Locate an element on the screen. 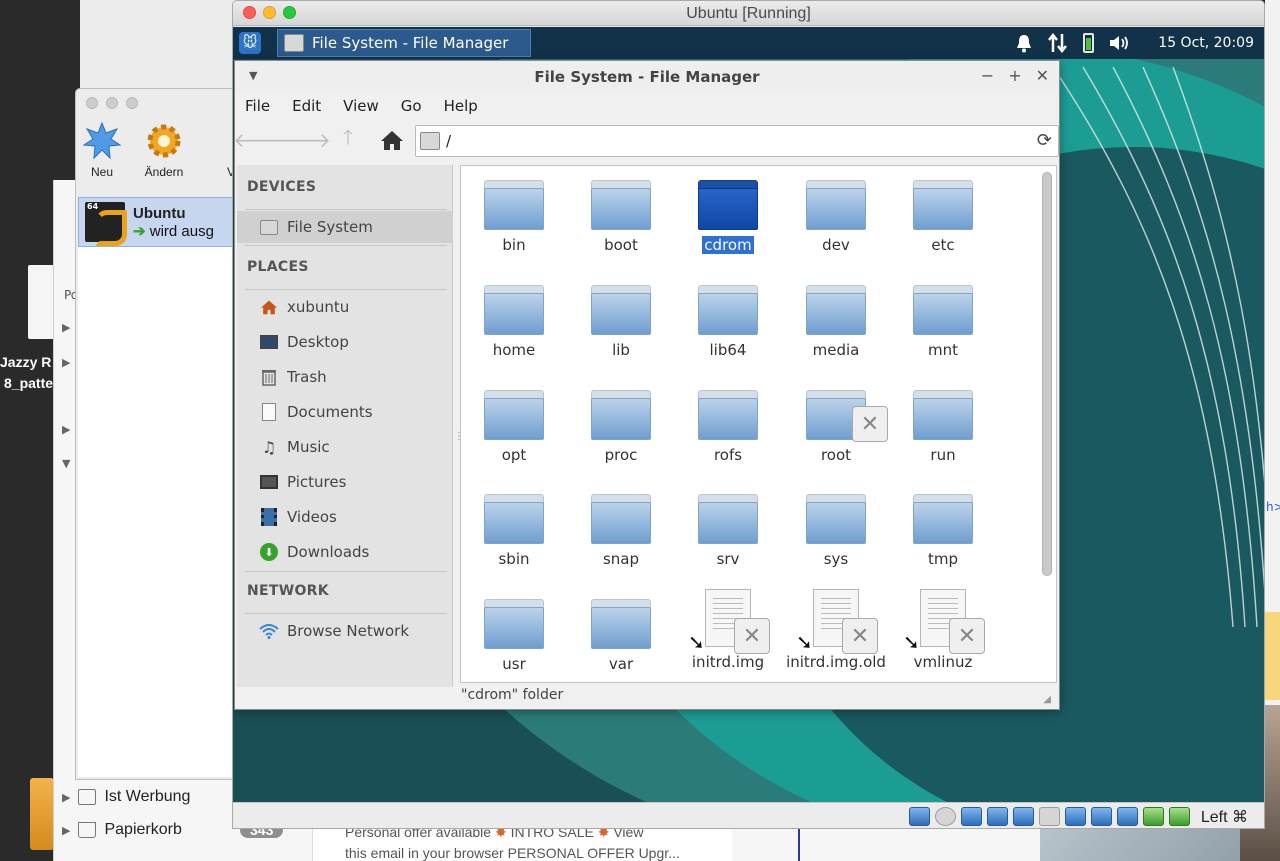 The image size is (1280, 861). location-bar: / ⟳ is located at coordinates (737, 141).